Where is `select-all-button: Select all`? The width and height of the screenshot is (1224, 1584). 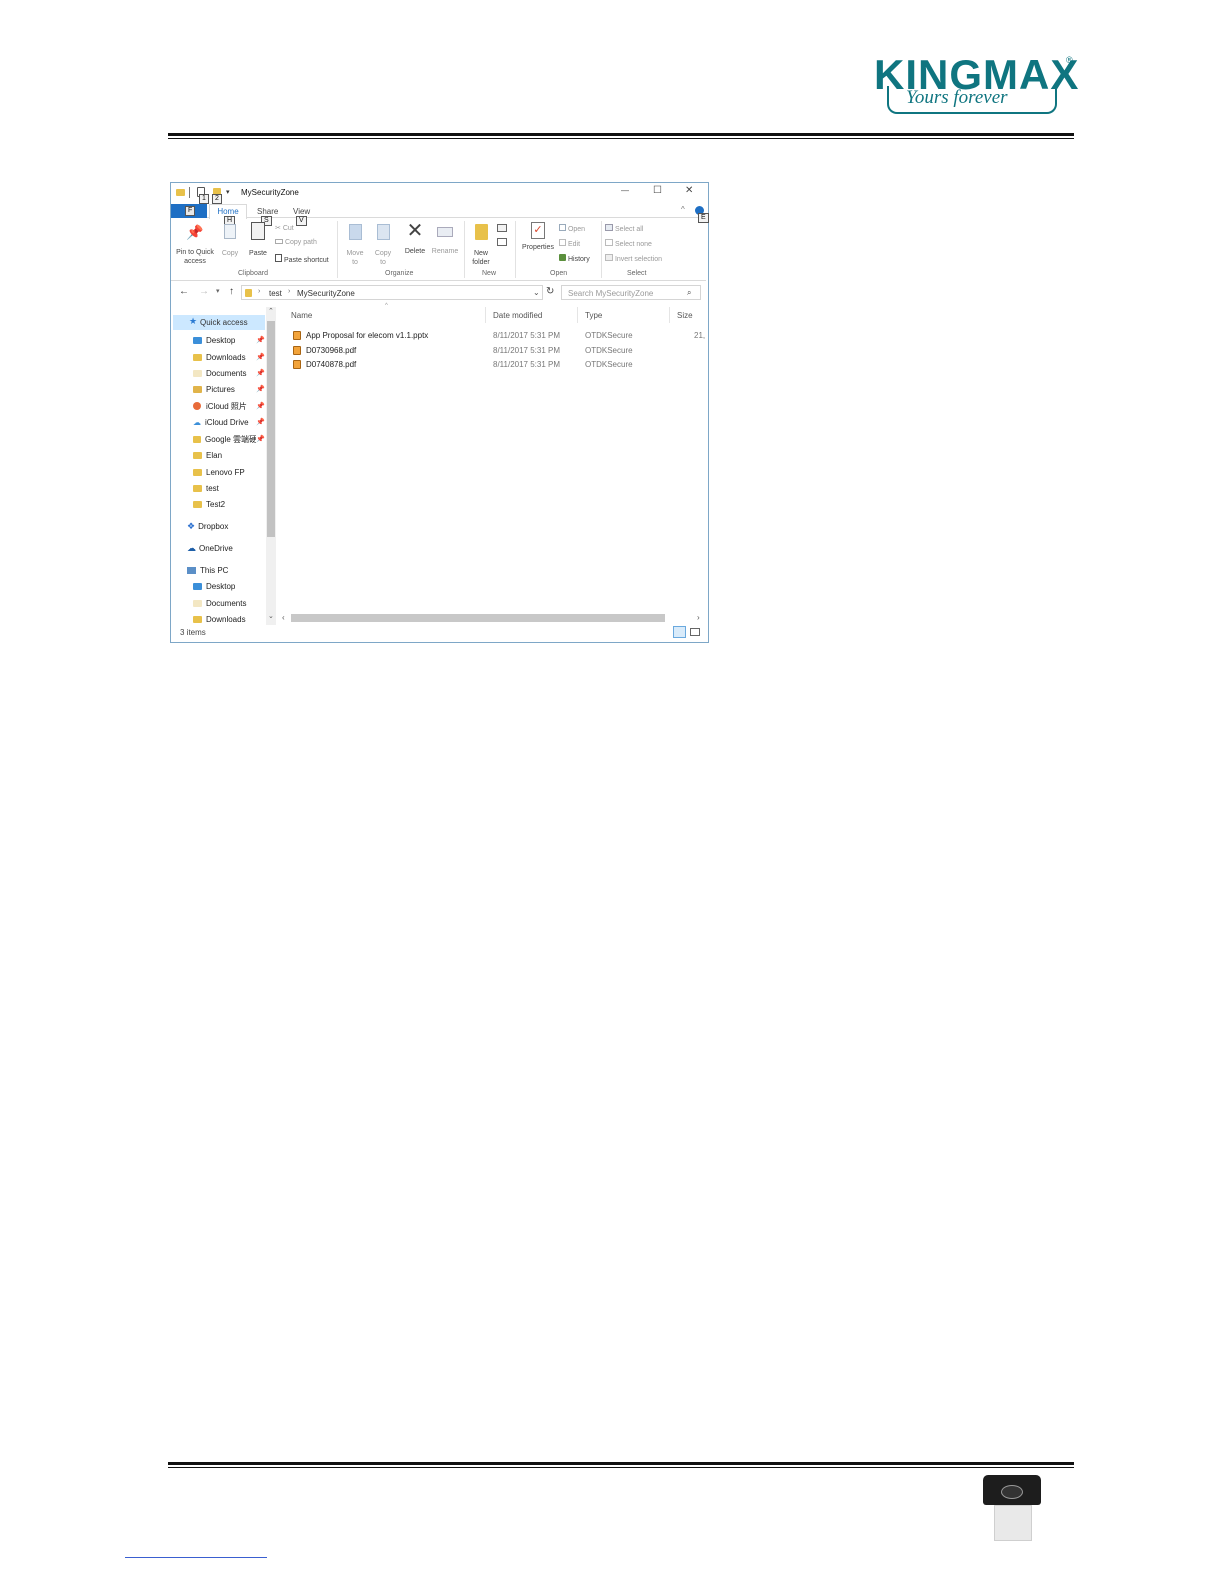 select-all-button: Select all is located at coordinates (624, 228).